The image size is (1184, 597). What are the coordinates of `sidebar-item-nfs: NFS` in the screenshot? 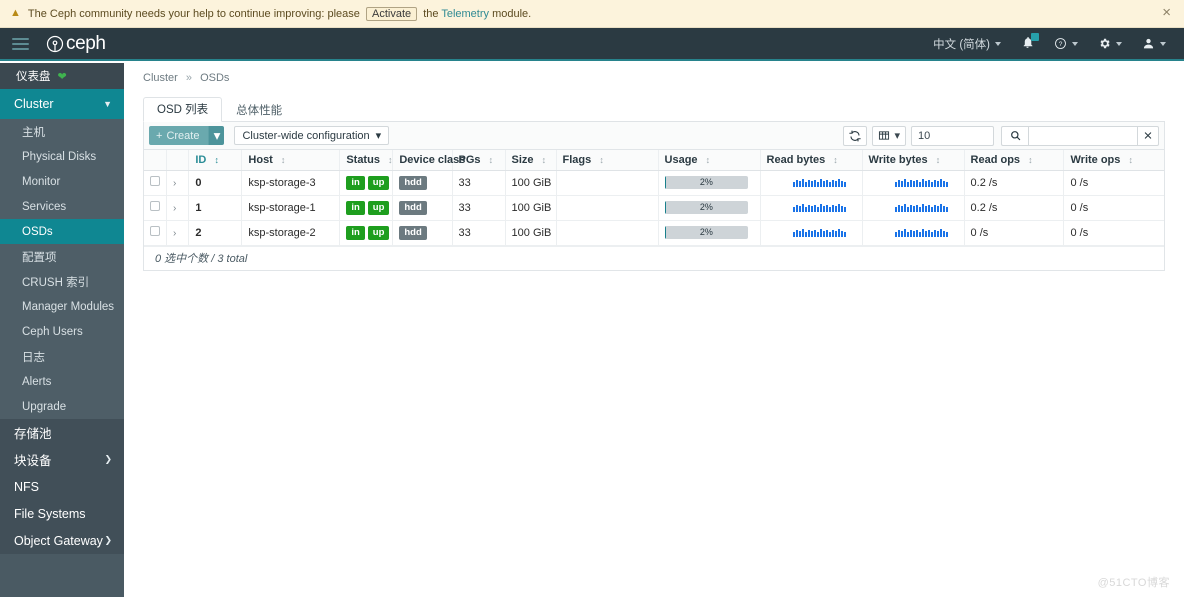 It's located at (62, 486).